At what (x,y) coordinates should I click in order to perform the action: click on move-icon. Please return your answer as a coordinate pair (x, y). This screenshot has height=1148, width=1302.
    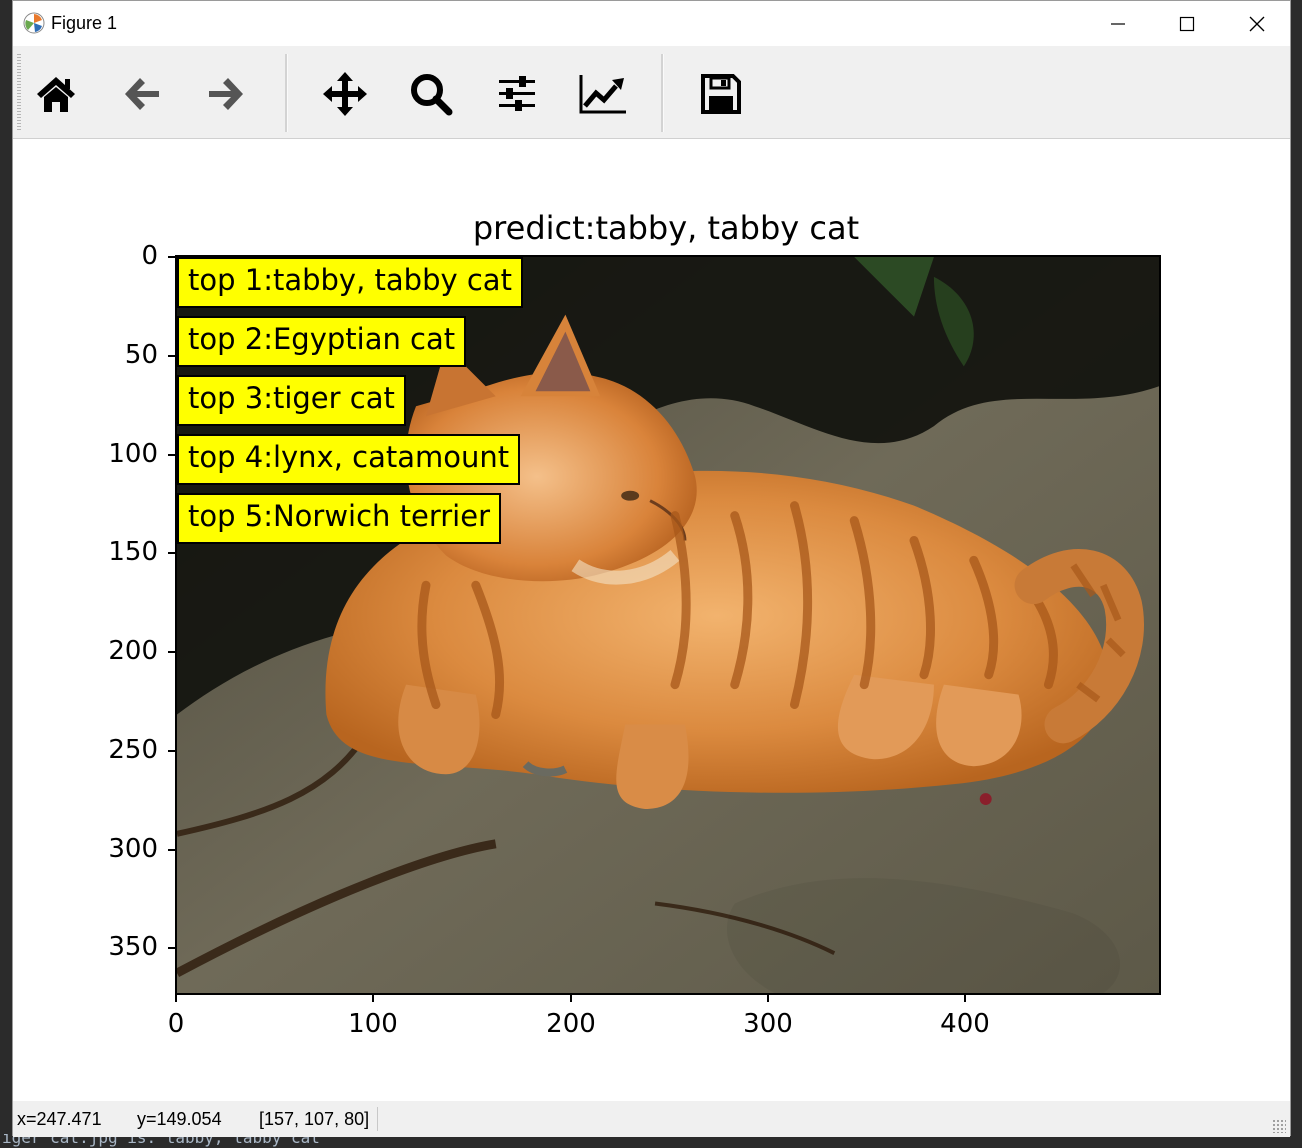
    Looking at the image, I should click on (345, 94).